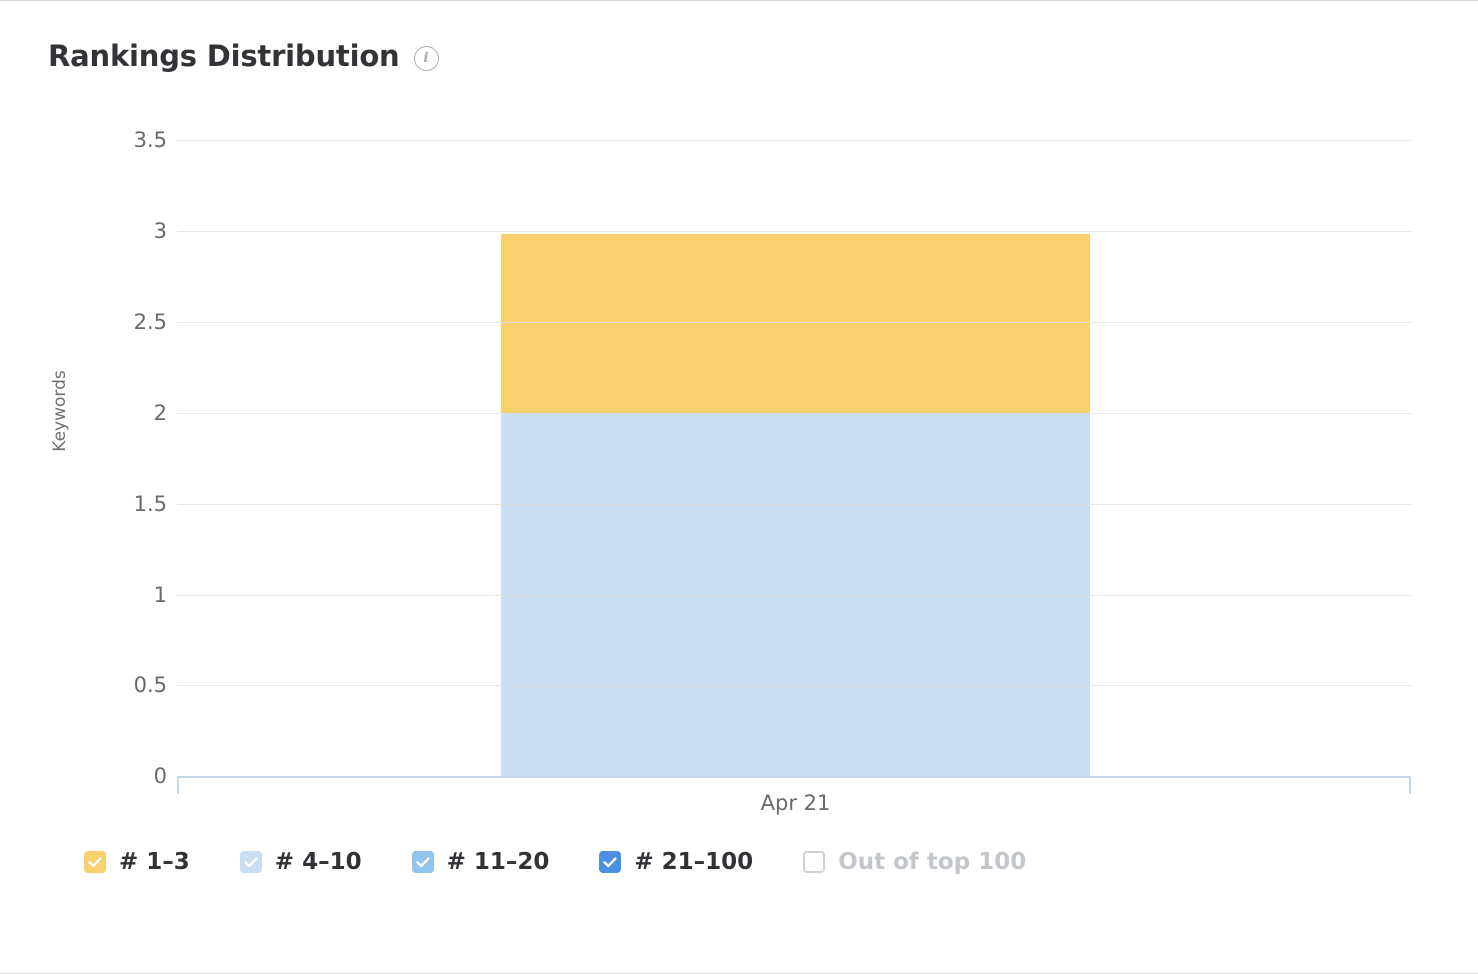 The image size is (1478, 974). Describe the element at coordinates (150, 322) in the screenshot. I see `y-tick-label: 2.5` at that location.